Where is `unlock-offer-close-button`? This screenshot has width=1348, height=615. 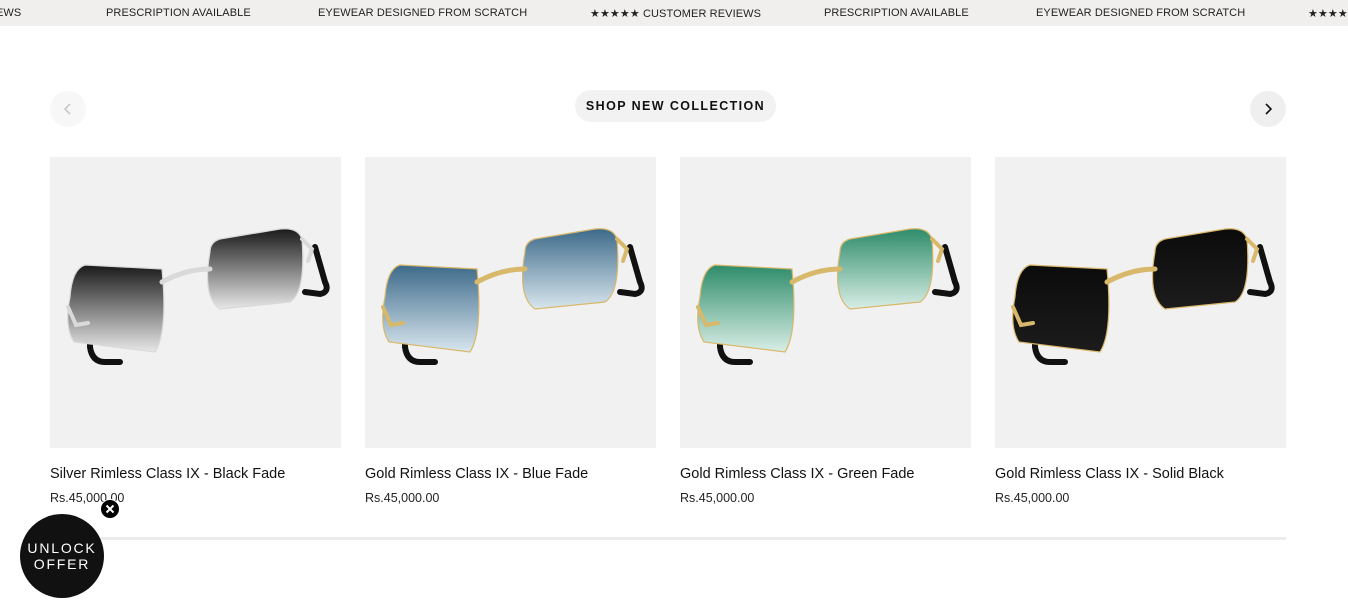
unlock-offer-close-button is located at coordinates (110, 509).